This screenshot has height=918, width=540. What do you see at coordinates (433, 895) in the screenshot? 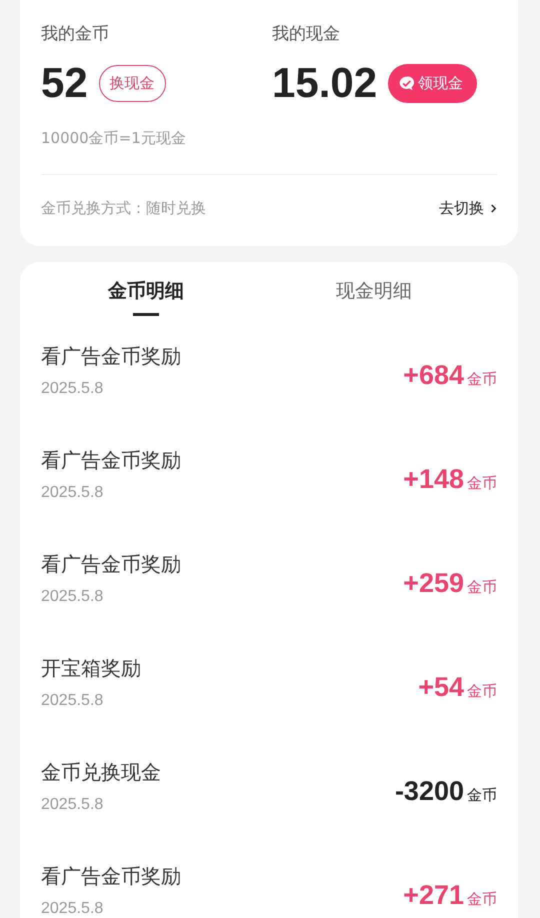
I see `record-amount: +271` at bounding box center [433, 895].